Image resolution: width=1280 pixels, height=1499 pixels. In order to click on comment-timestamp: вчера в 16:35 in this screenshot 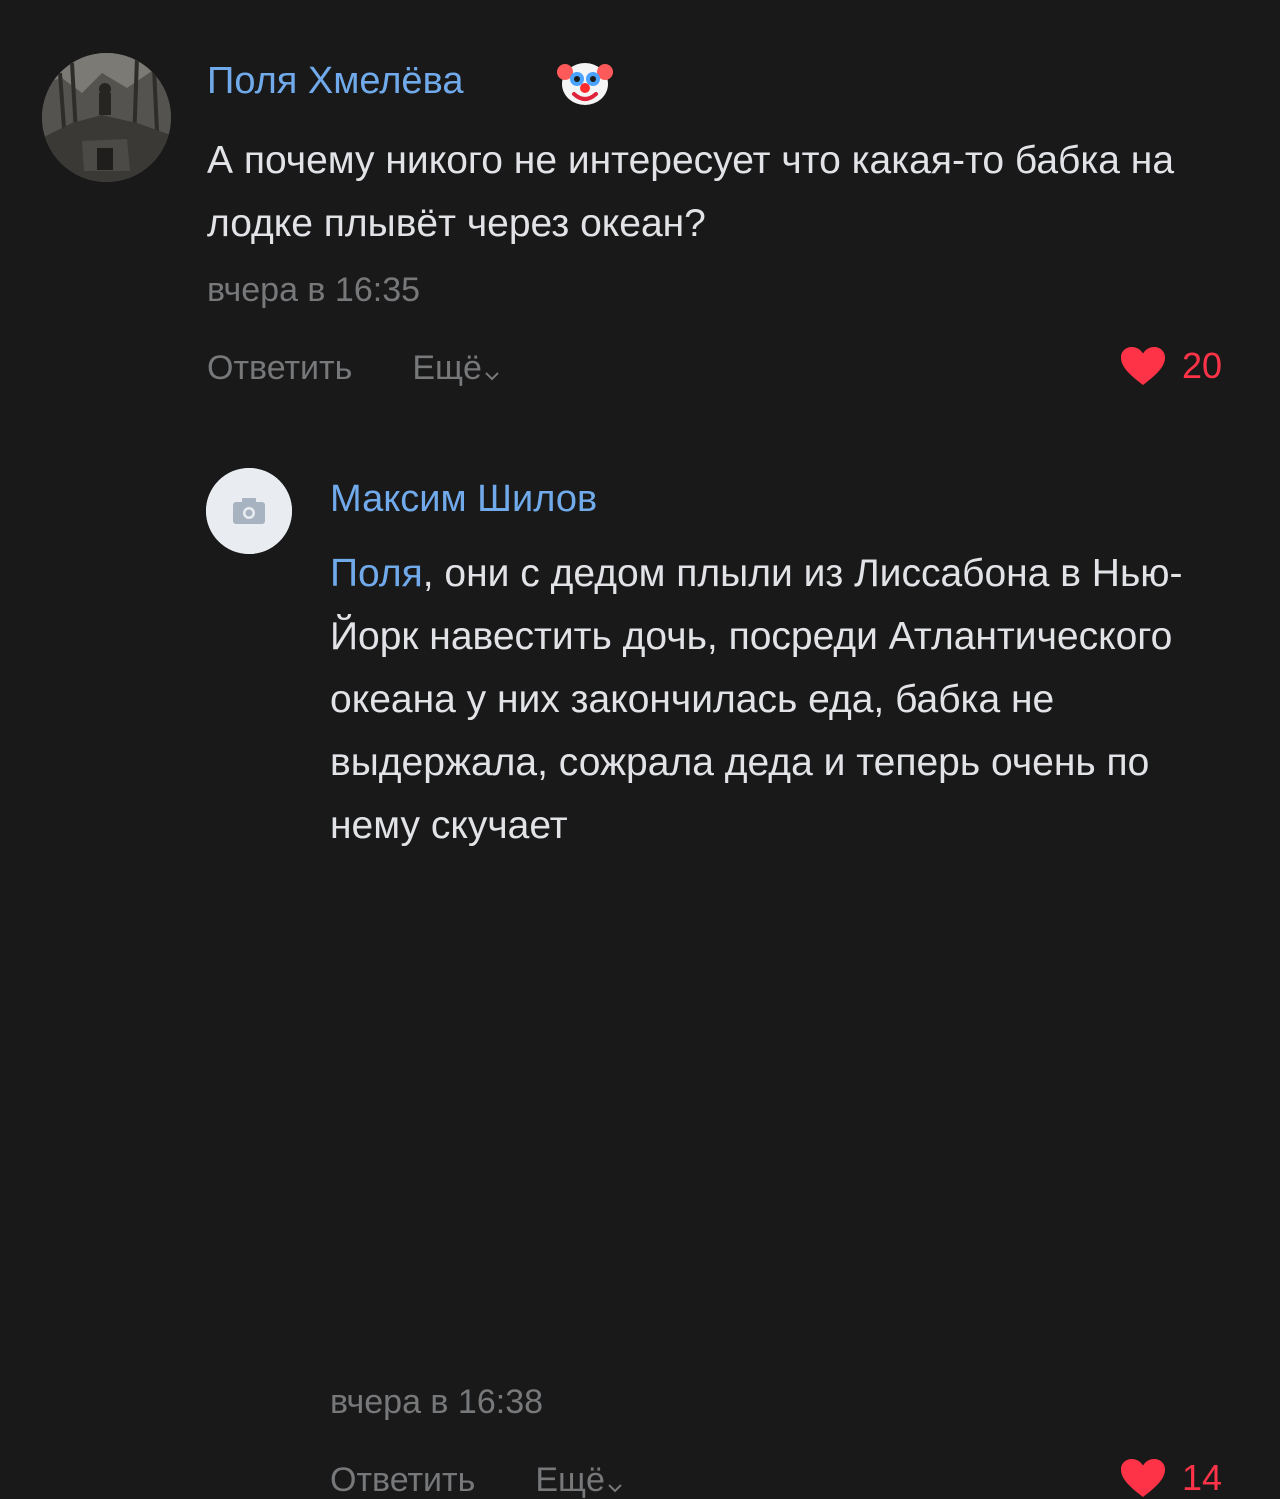, I will do `click(313, 290)`.